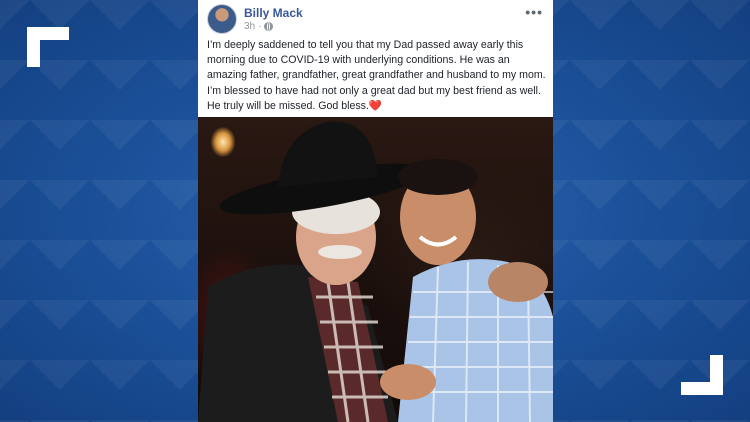 This screenshot has width=750, height=422. What do you see at coordinates (249, 26) in the screenshot?
I see `post-time: 3h` at bounding box center [249, 26].